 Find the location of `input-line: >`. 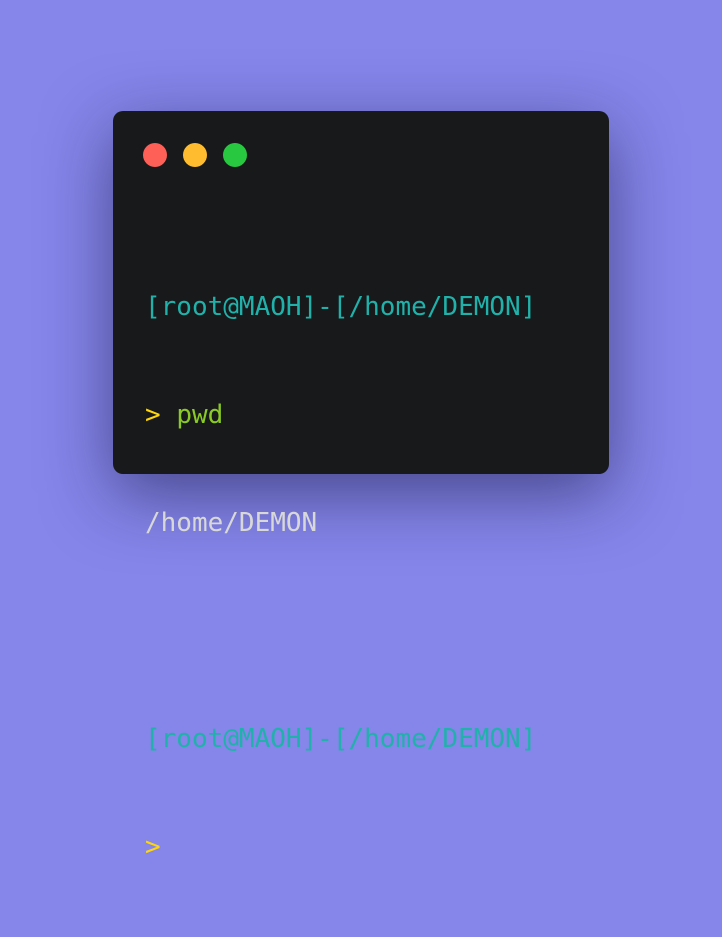

input-line: > is located at coordinates (340, 847).